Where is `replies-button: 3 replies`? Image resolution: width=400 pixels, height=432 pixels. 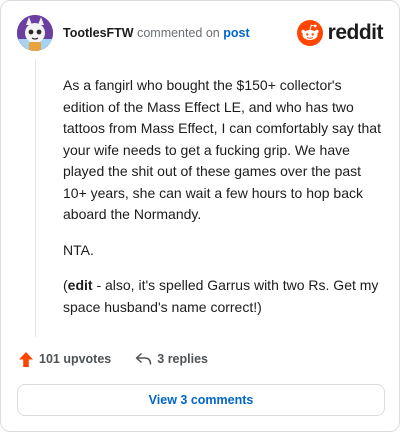 replies-button: 3 replies is located at coordinates (171, 359).